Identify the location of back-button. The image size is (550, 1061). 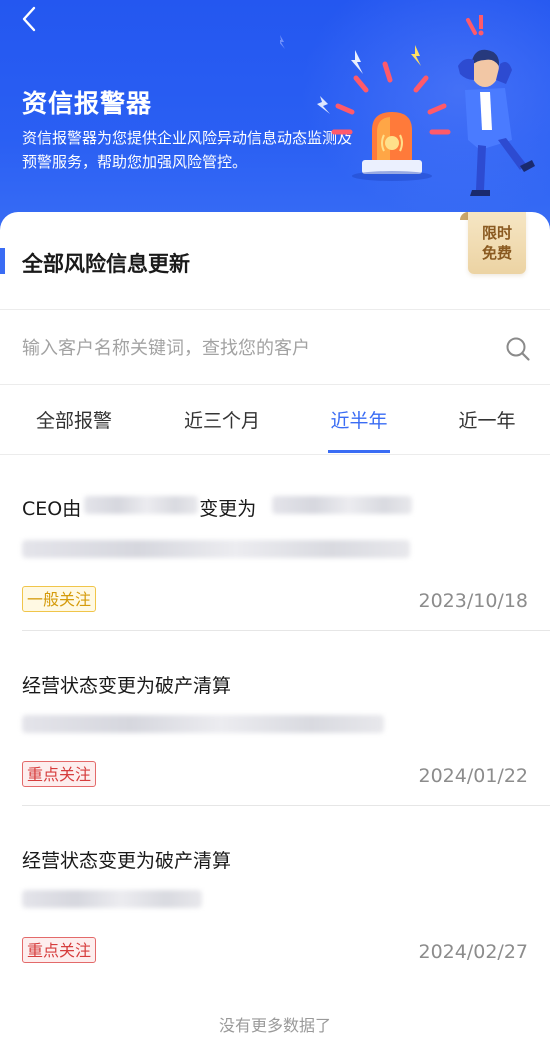
(29, 19).